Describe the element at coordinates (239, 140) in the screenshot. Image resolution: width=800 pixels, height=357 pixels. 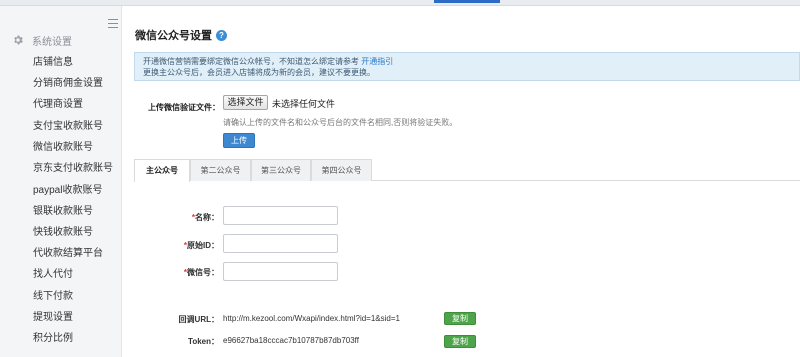
I see `upload-button: 上传` at that location.